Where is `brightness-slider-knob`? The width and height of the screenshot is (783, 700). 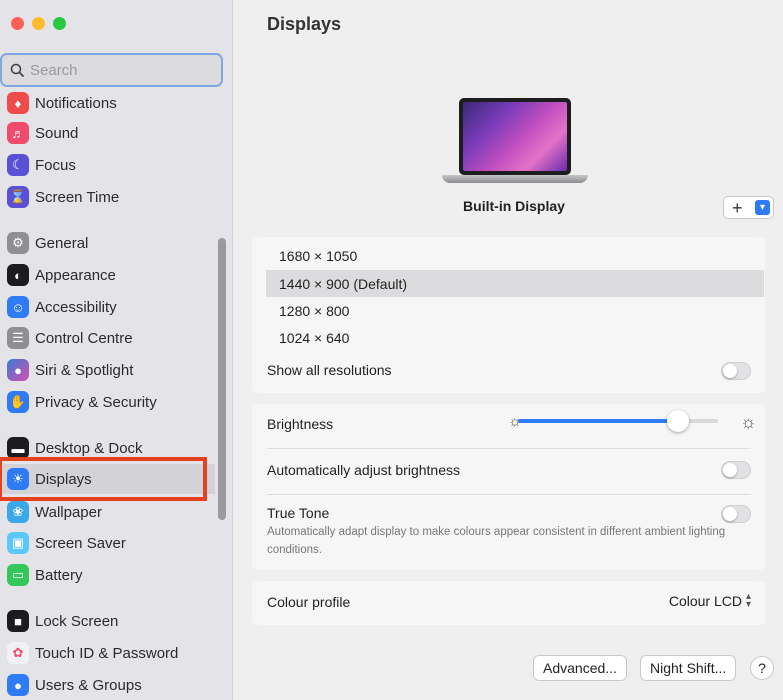
brightness-slider-knob is located at coordinates (678, 421).